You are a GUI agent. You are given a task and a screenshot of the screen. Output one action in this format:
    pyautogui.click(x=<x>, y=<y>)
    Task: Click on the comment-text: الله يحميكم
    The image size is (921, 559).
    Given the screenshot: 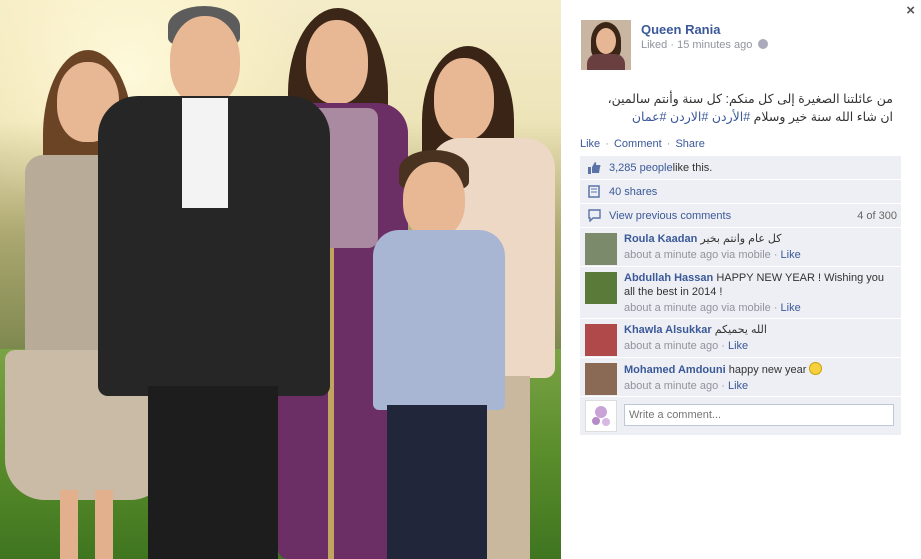 What is the action you would take?
    pyautogui.click(x=740, y=330)
    